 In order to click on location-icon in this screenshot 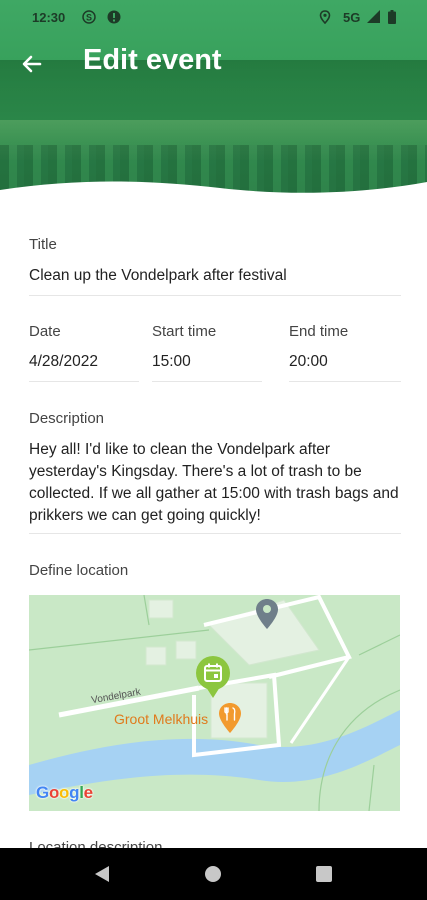, I will do `click(325, 17)`.